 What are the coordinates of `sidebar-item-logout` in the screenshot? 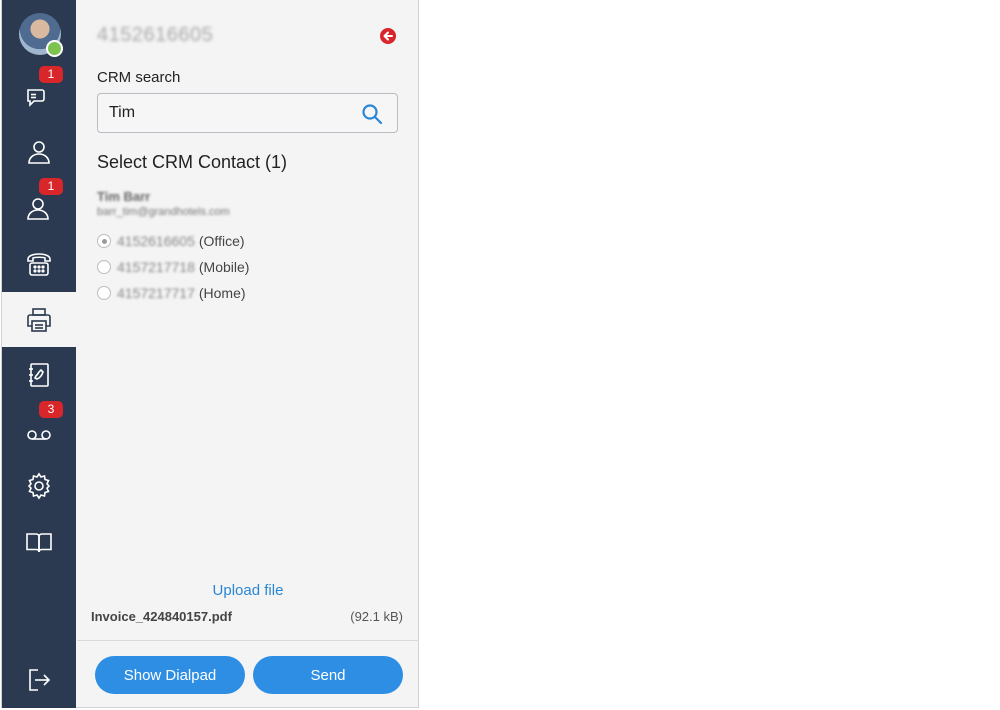 It's located at (39, 679).